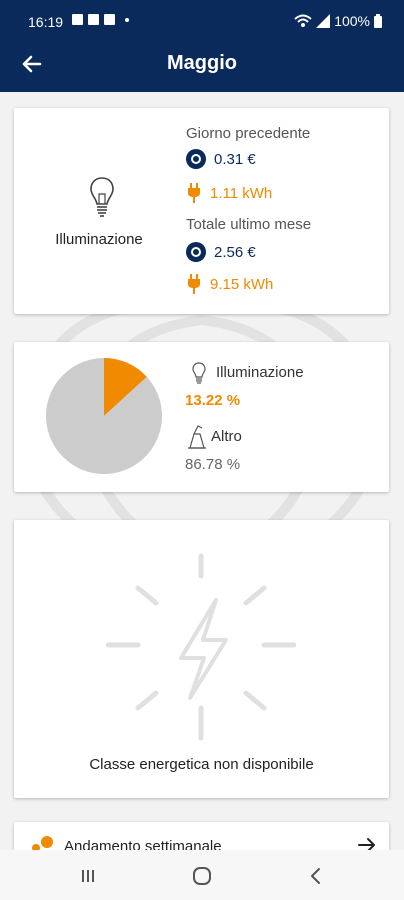 The width and height of the screenshot is (404, 900). I want to click on prev-day-energy: 1.11 kWh, so click(229, 193).